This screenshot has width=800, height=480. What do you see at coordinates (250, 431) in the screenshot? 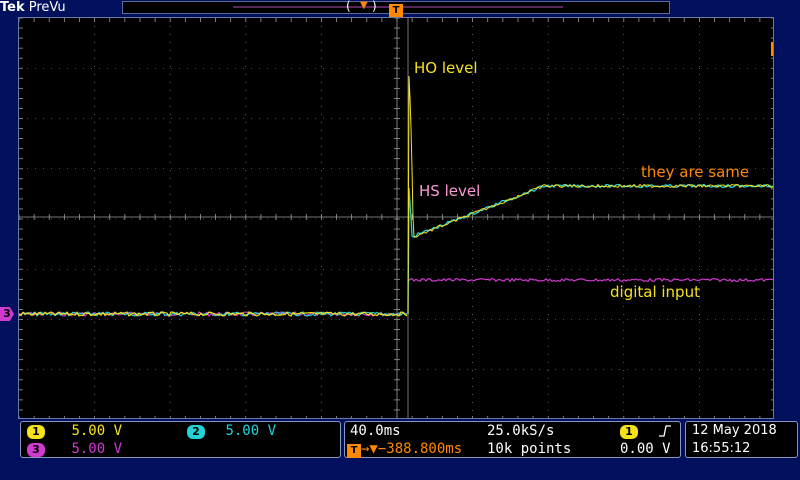
I see `channel-2-scale: 5.00 V` at bounding box center [250, 431].